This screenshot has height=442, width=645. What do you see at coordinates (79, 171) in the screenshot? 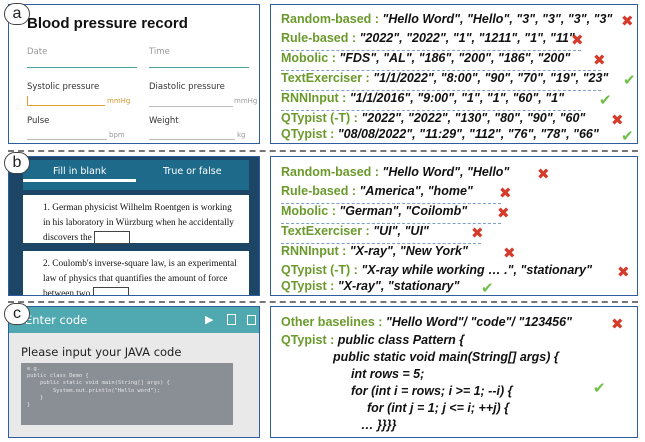
I see `tab-fill-in-blank: Fill in blank` at bounding box center [79, 171].